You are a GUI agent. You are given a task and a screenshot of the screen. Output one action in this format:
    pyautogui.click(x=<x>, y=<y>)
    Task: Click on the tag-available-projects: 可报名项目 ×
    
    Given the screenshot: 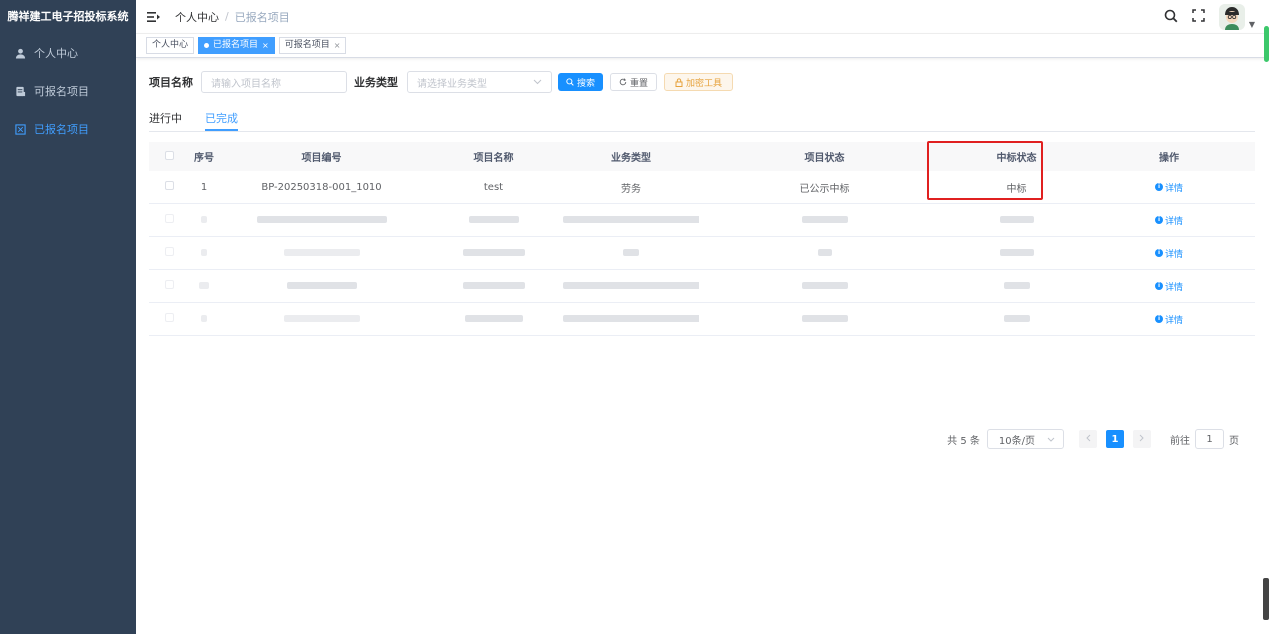 What is the action you would take?
    pyautogui.click(x=312, y=45)
    